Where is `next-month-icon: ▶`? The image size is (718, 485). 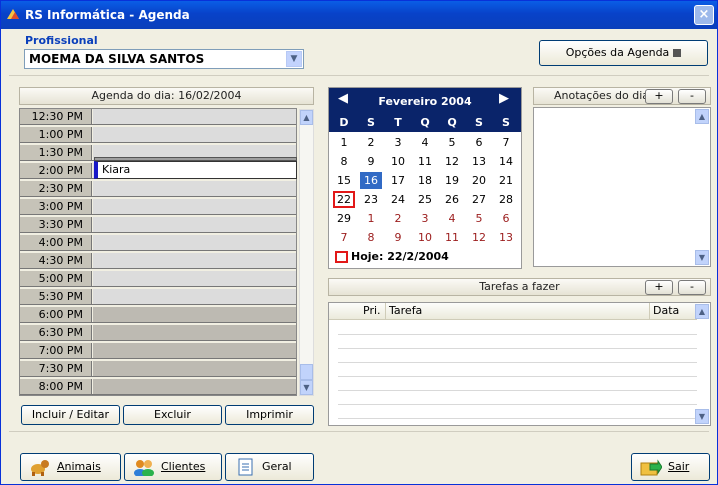
next-month-icon: ▶ is located at coordinates (504, 98).